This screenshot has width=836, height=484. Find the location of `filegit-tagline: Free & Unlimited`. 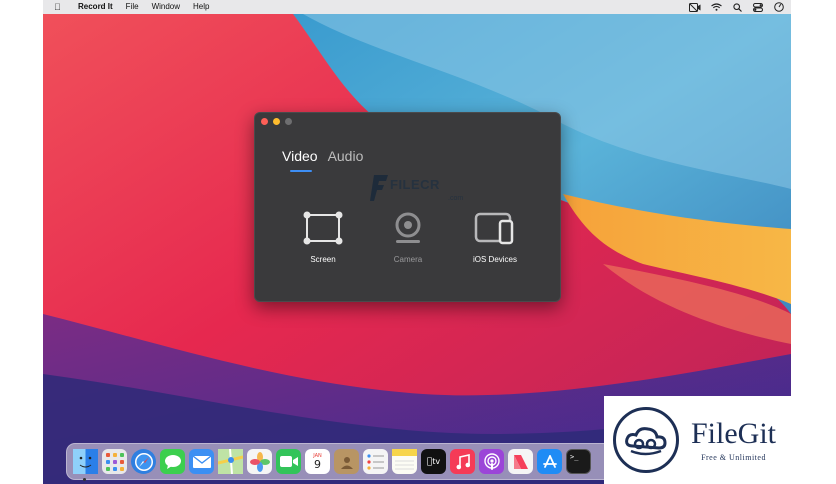

filegit-tagline: Free & Unlimited is located at coordinates (733, 457).